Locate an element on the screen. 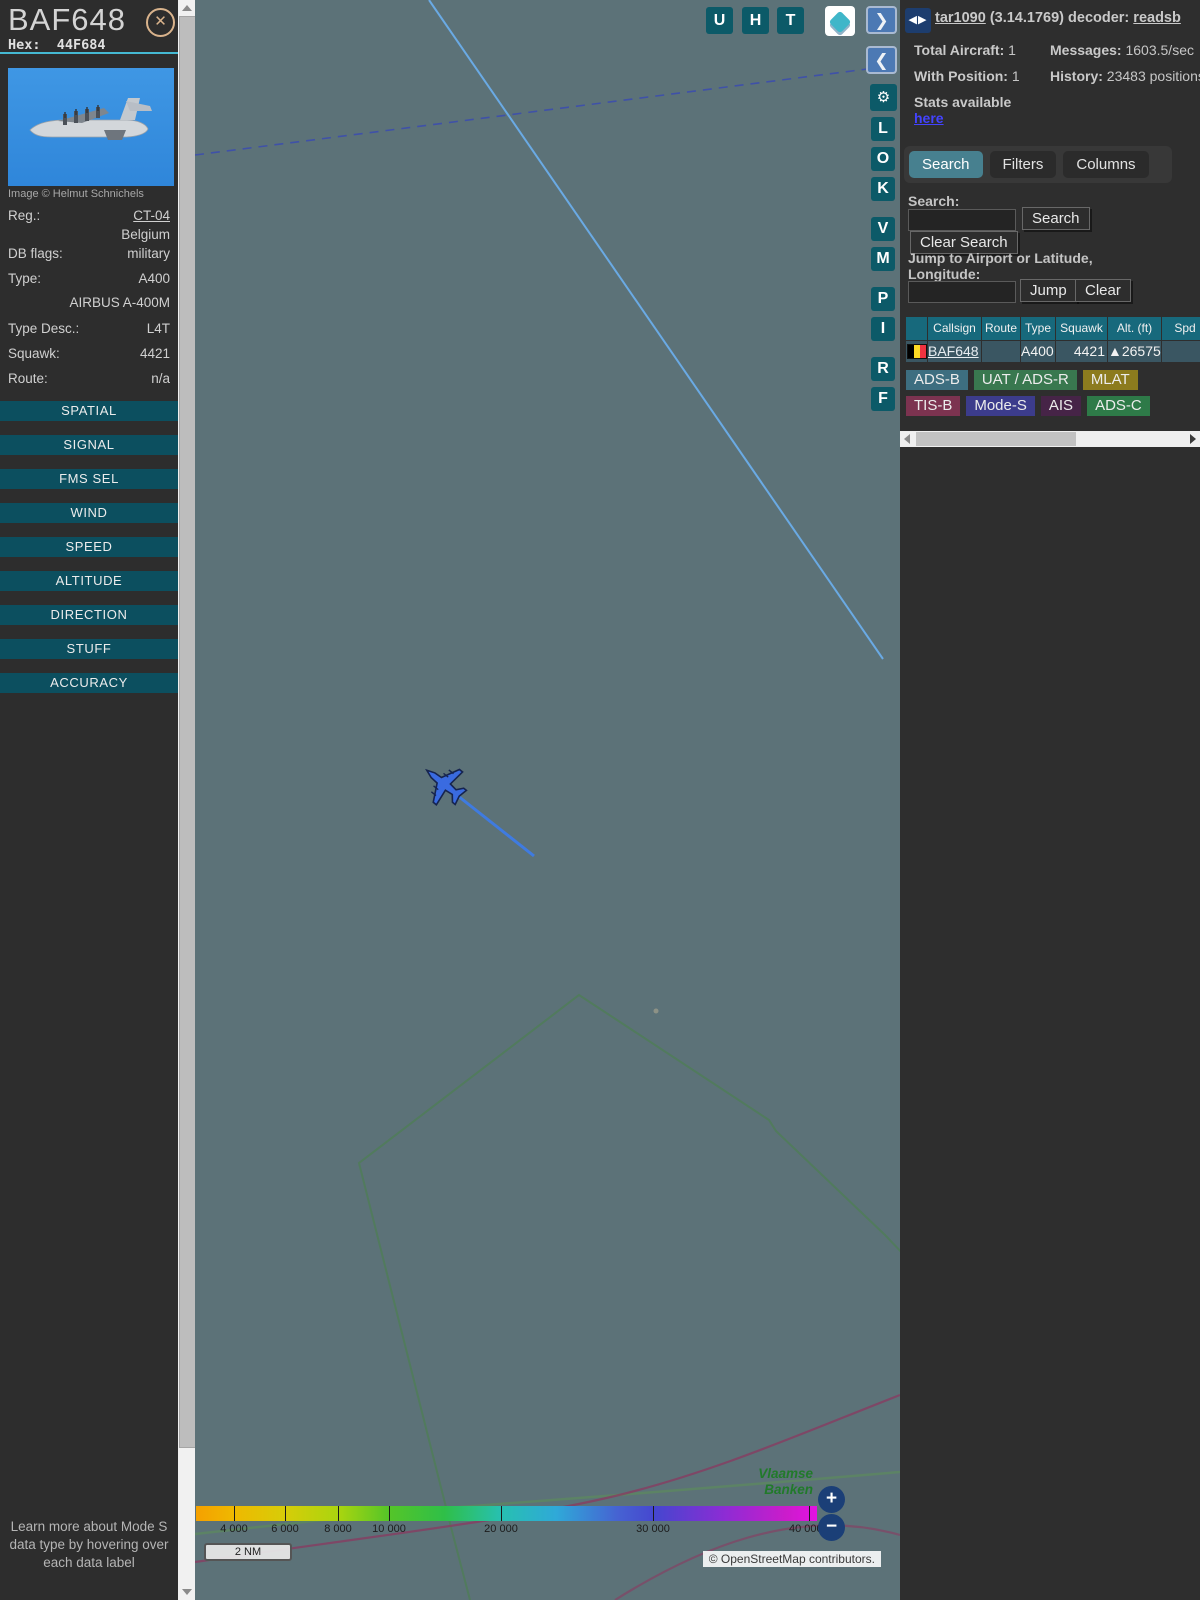  map-button-o: O is located at coordinates (883, 159).